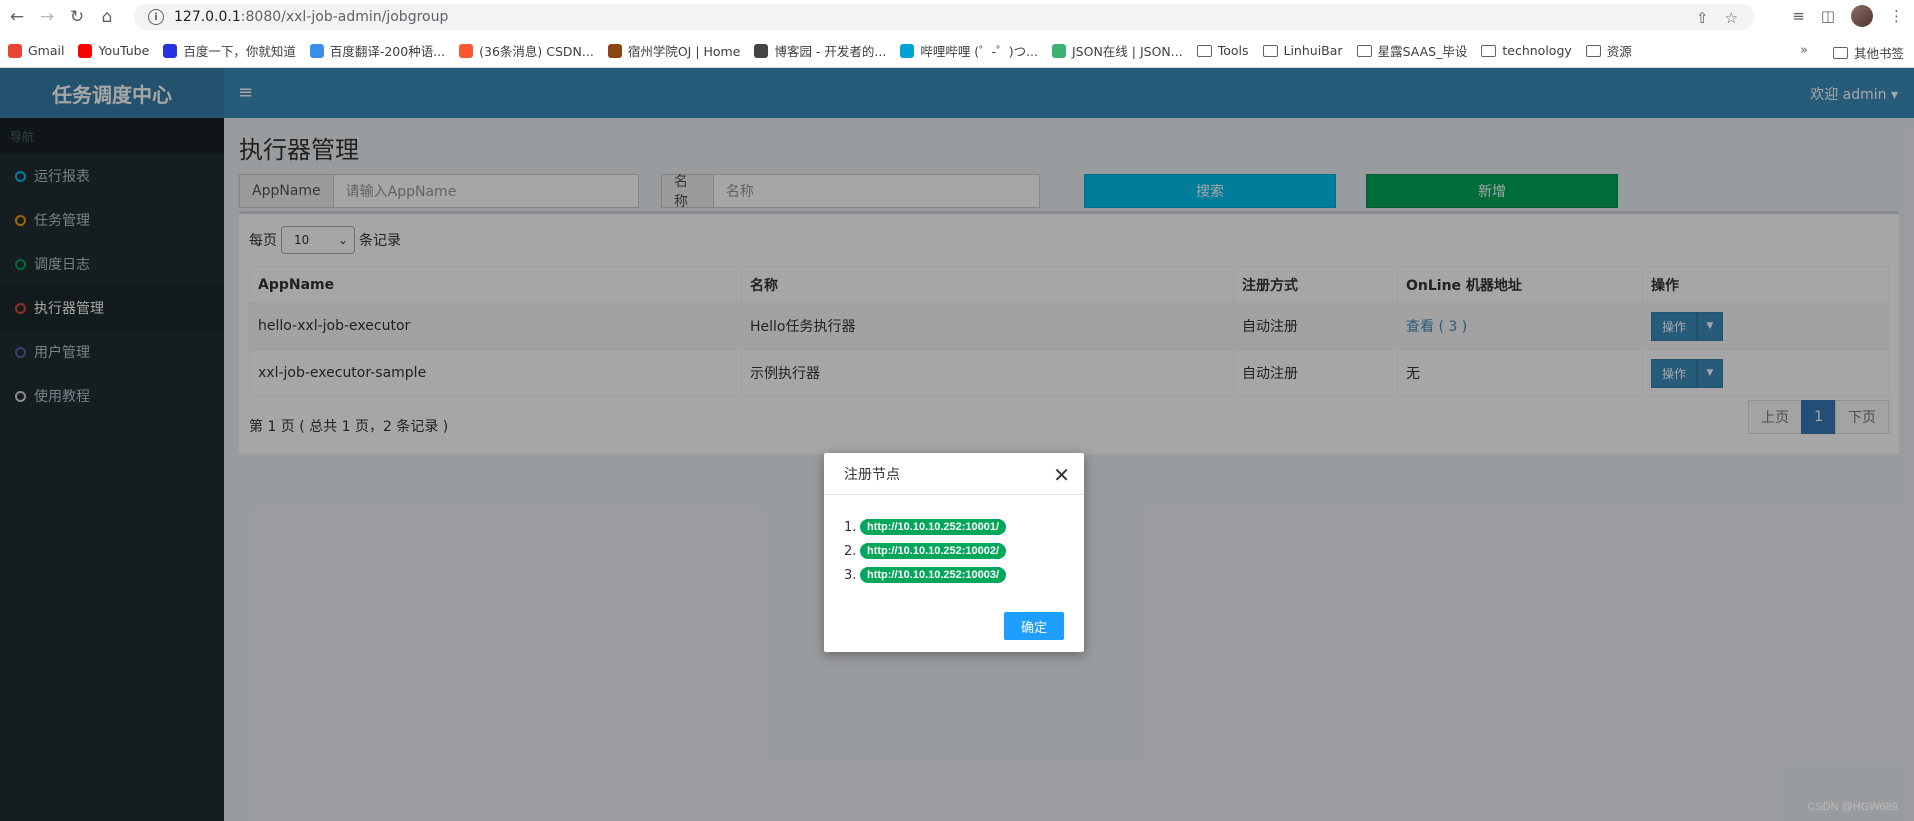 The width and height of the screenshot is (1914, 821). Describe the element at coordinates (684, 51) in the screenshot. I see `bookmark-label: 宿州学院OJ | Home` at that location.